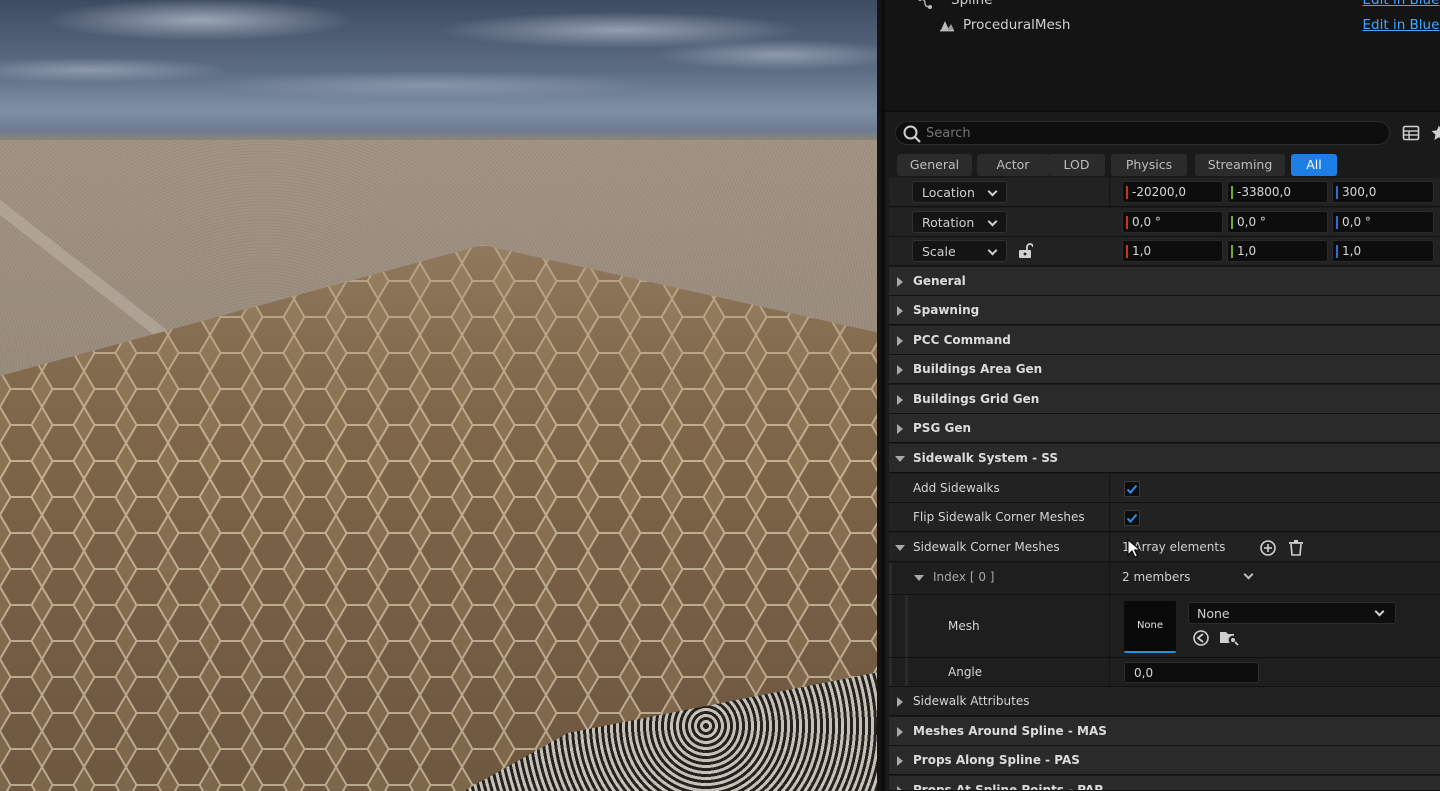 This screenshot has width=1440, height=791. Describe the element at coordinates (1162, 8) in the screenshot. I see `tree-row-spline: Spline Edit in Bluep` at that location.